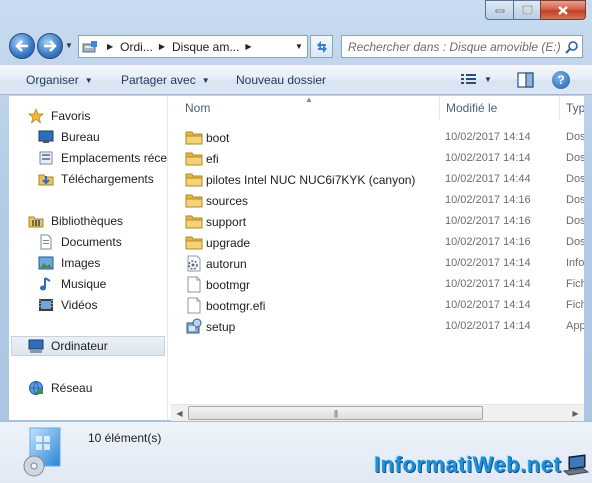  Describe the element at coordinates (335, 413) in the screenshot. I see `scrollbar-thumb: |||` at that location.